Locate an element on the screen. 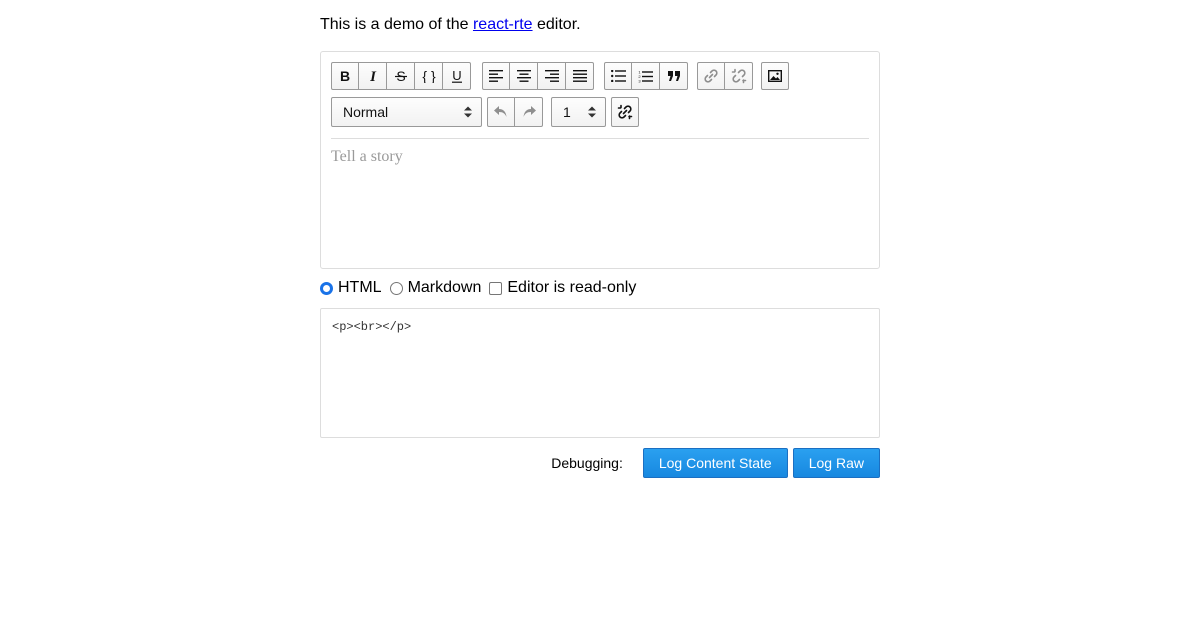 This screenshot has width=1200, height=630. readonly-option: Editor is read-only is located at coordinates (562, 288).